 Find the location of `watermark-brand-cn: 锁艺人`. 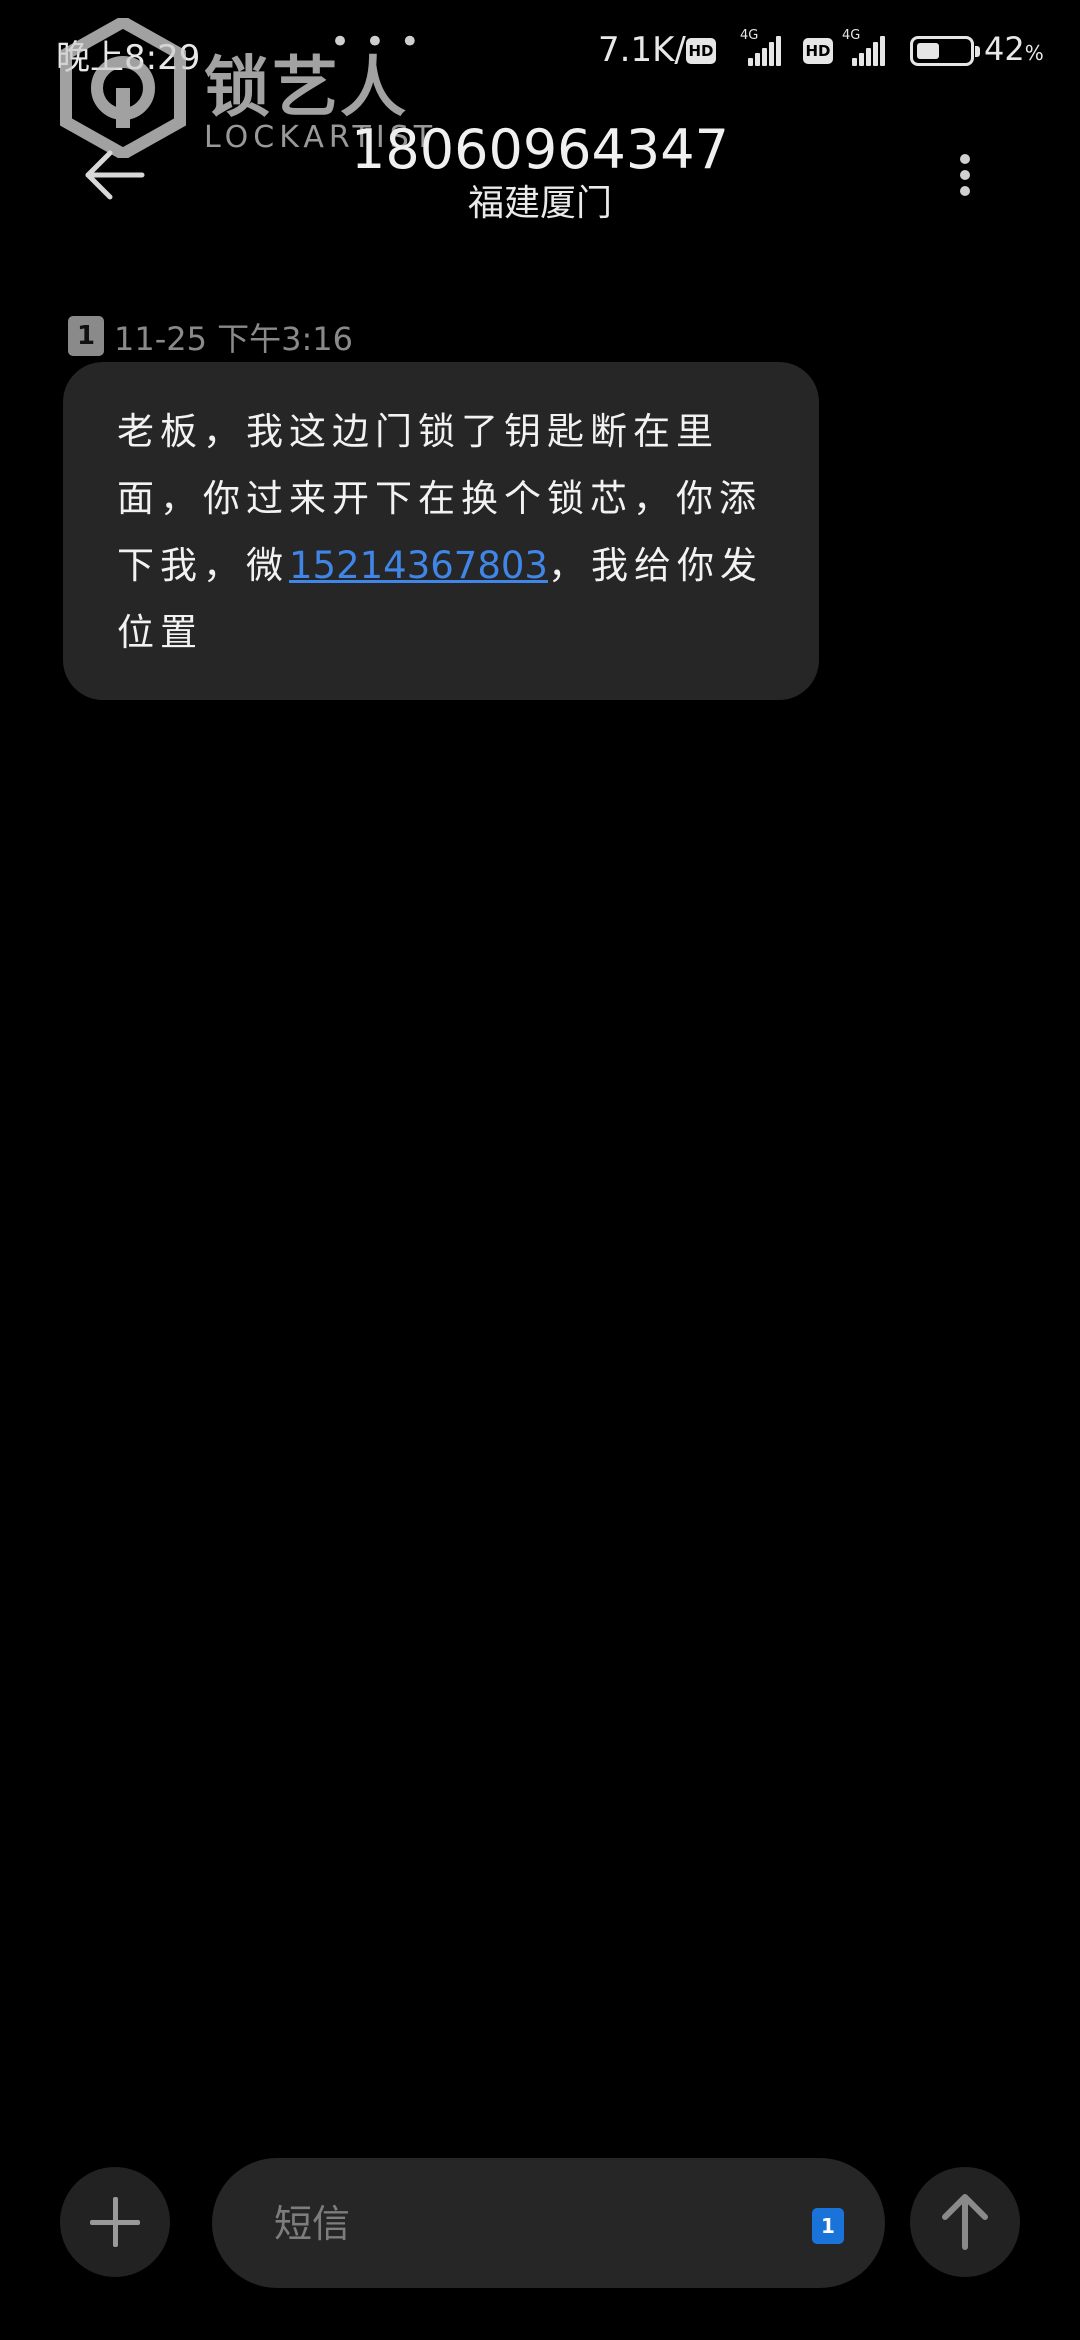

watermark-brand-cn: 锁艺人 is located at coordinates (306, 87).